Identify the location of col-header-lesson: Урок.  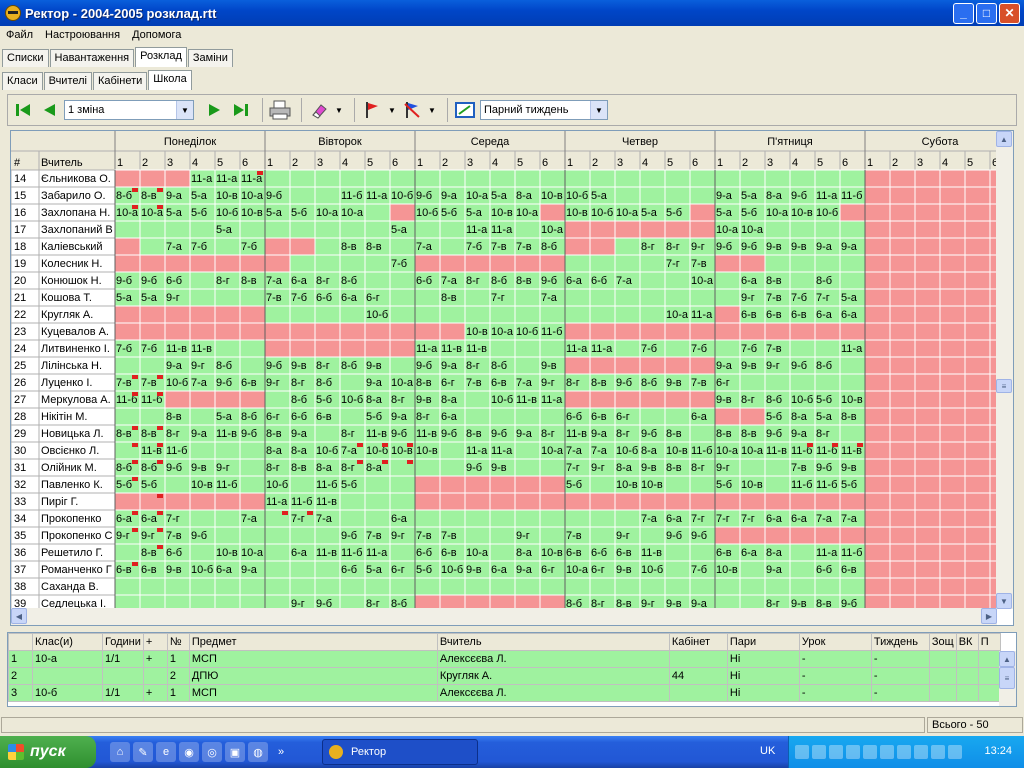
(835, 642).